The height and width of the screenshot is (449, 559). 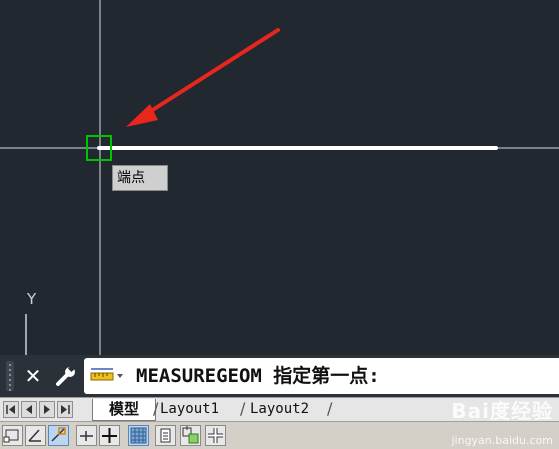 I want to click on command-prompt-text: MEASUREGEOM 指定第一点:, so click(x=258, y=376).